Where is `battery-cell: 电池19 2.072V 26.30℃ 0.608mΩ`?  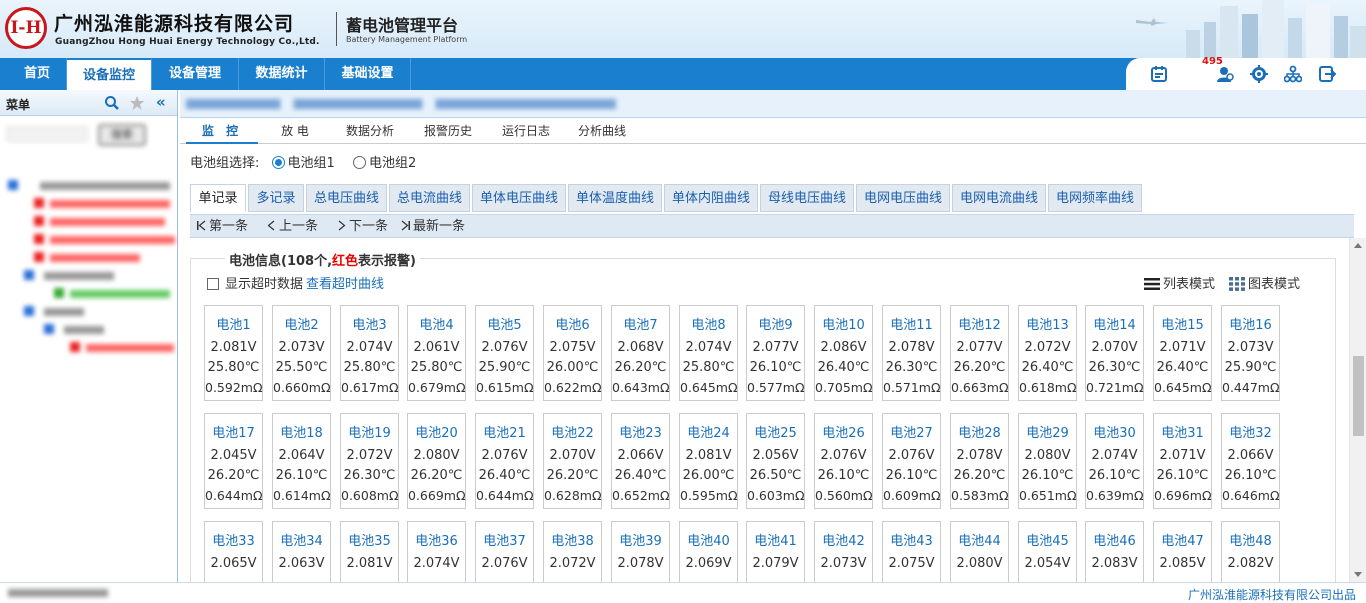 battery-cell: 电池19 2.072V 26.30℃ 0.608mΩ is located at coordinates (369, 461).